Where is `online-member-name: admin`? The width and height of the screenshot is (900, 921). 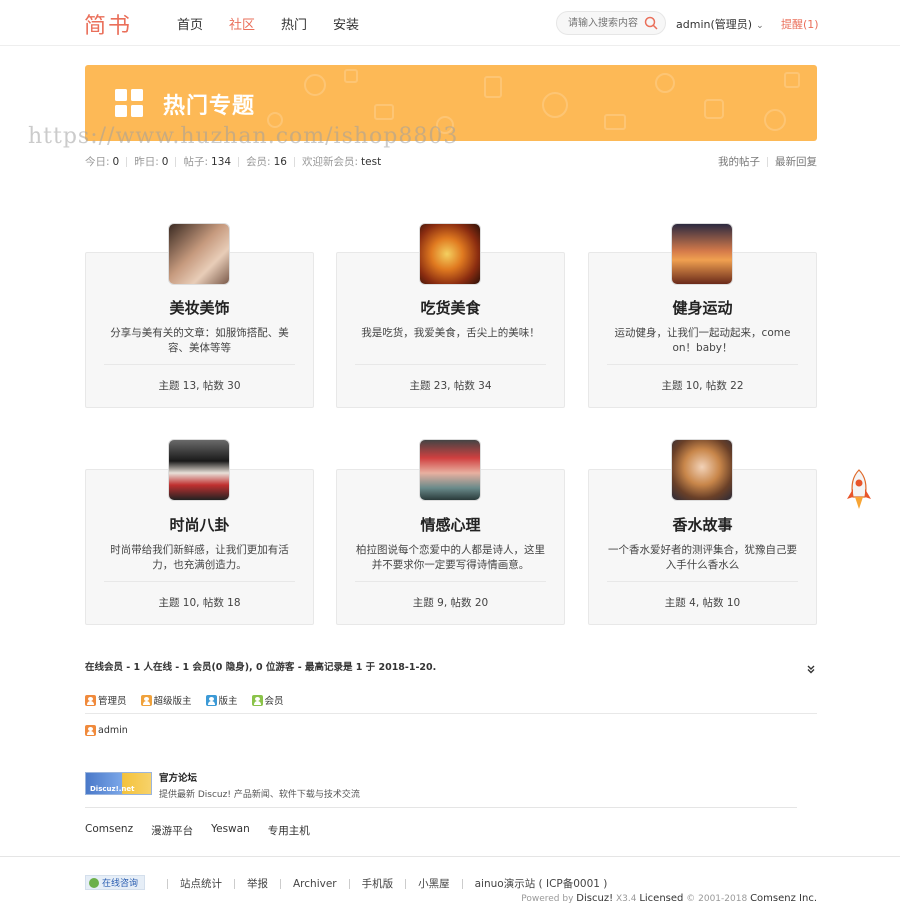 online-member-name: admin is located at coordinates (113, 730).